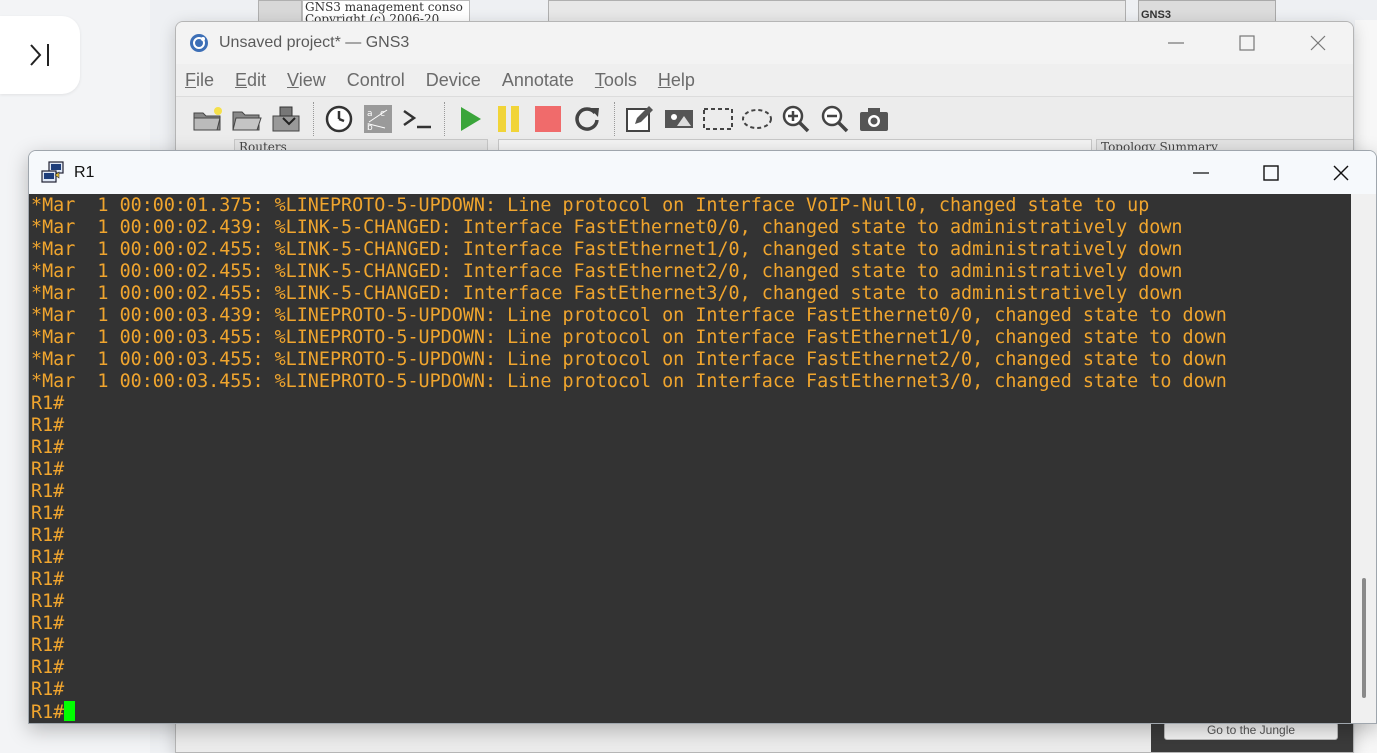 This screenshot has width=1377, height=753. I want to click on snapshot-button, so click(339, 119).